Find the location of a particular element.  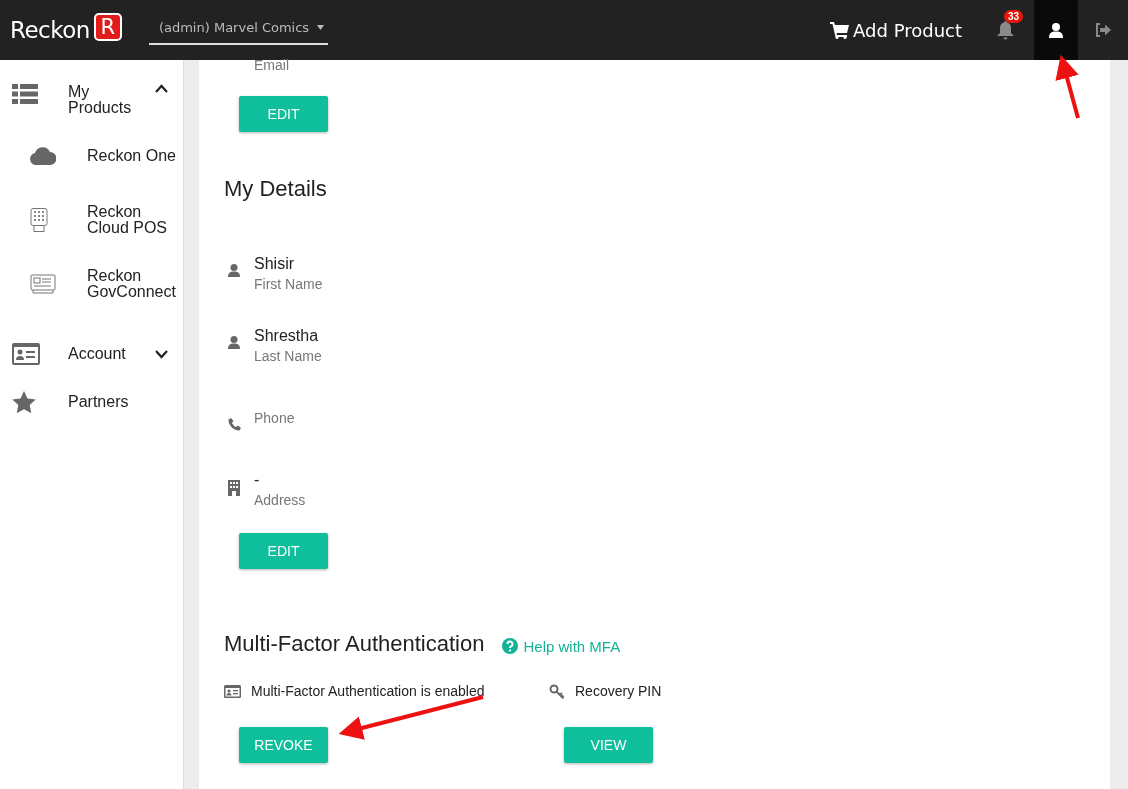

field-label: Last Name is located at coordinates (288, 356).